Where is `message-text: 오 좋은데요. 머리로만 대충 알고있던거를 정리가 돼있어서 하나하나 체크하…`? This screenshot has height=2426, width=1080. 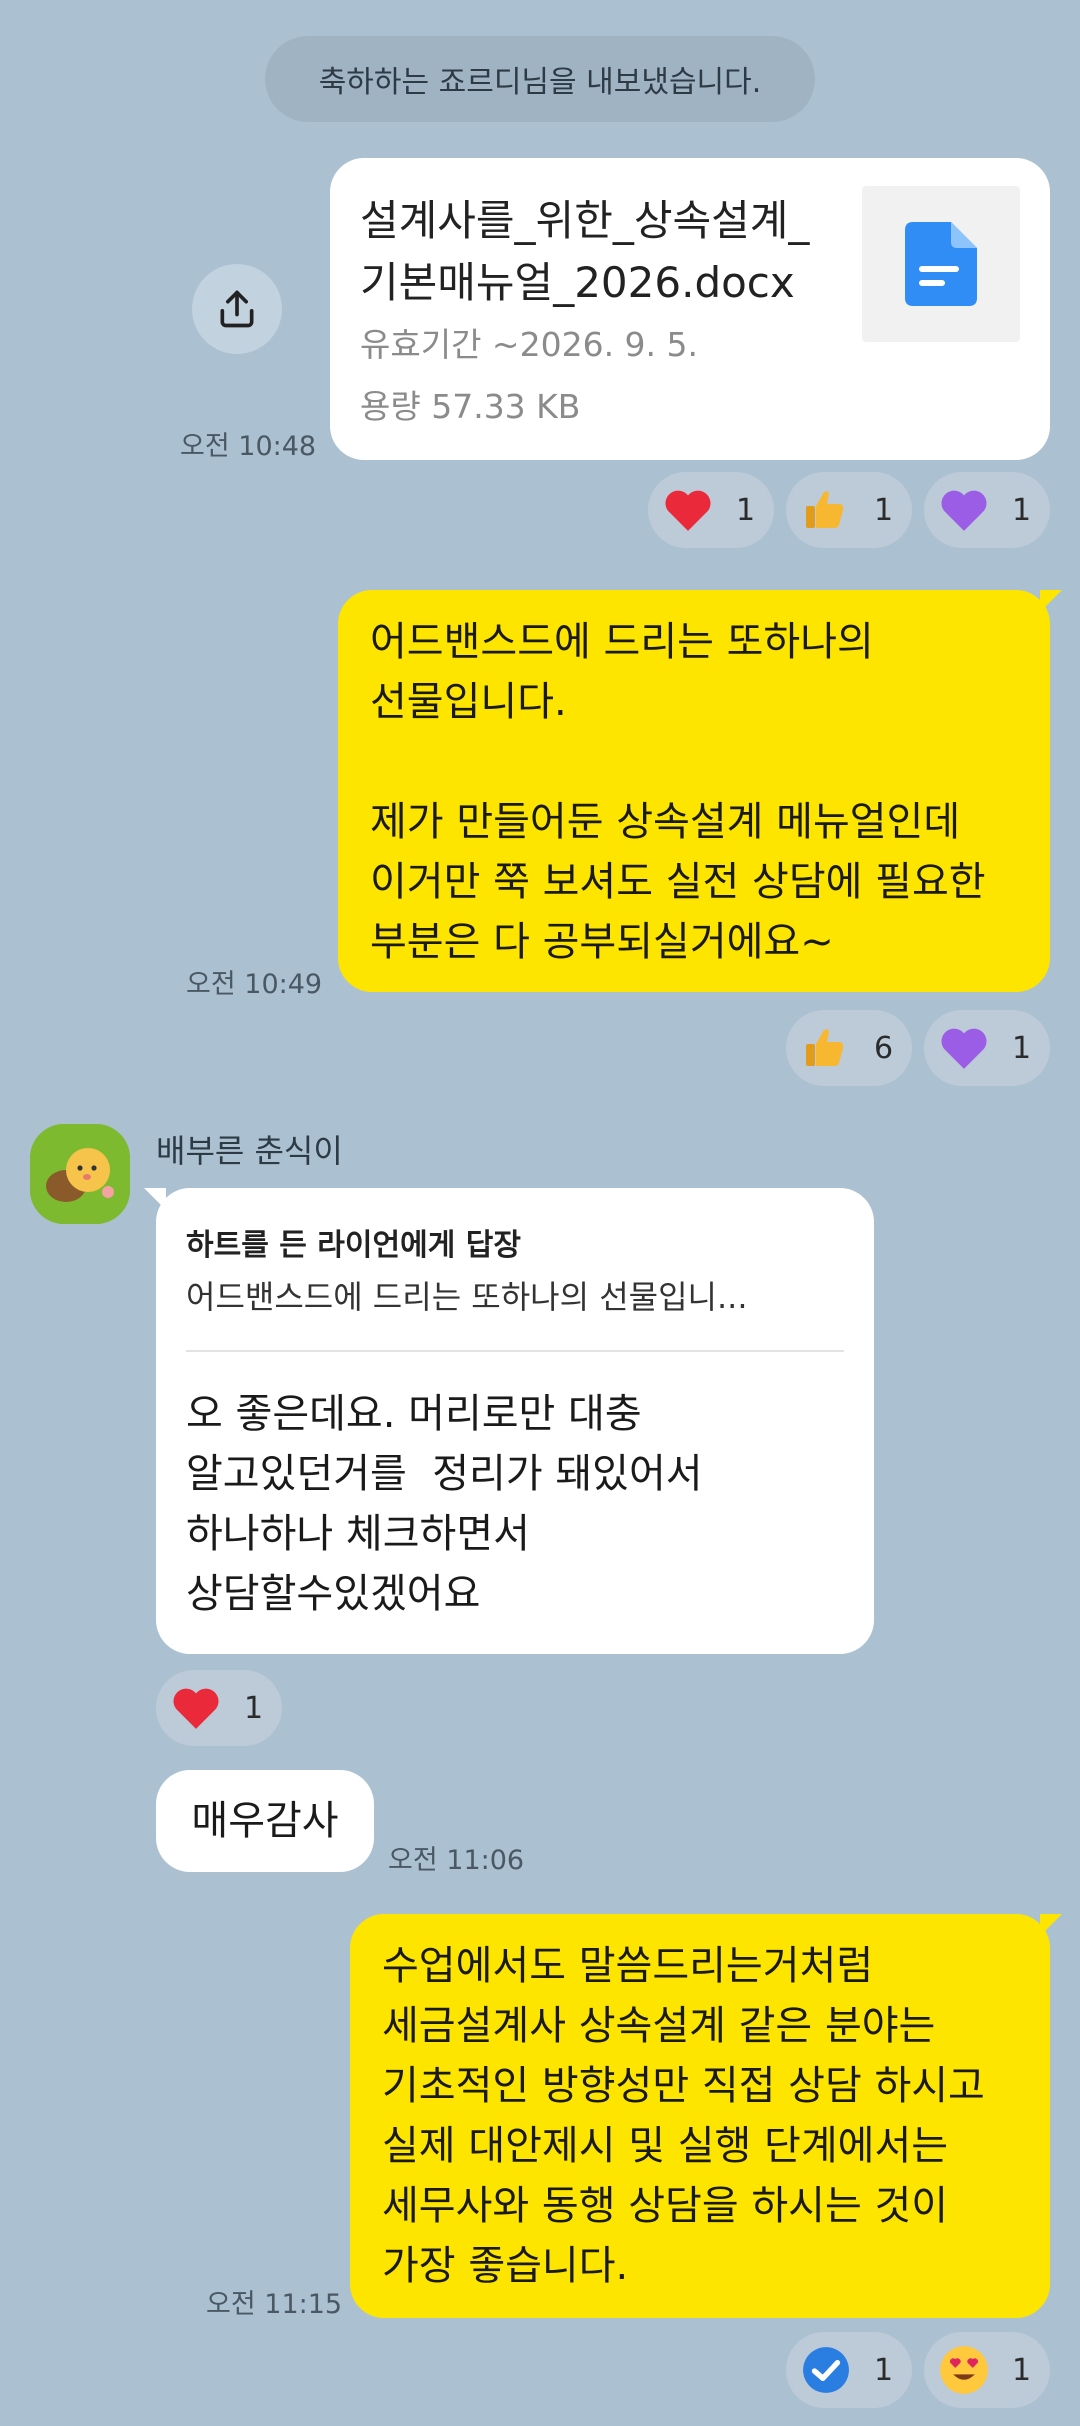 message-text: 오 좋은데요. 머리로만 대충 알고있던거를 정리가 돼있어서 하나하나 체크하… is located at coordinates (444, 1504).